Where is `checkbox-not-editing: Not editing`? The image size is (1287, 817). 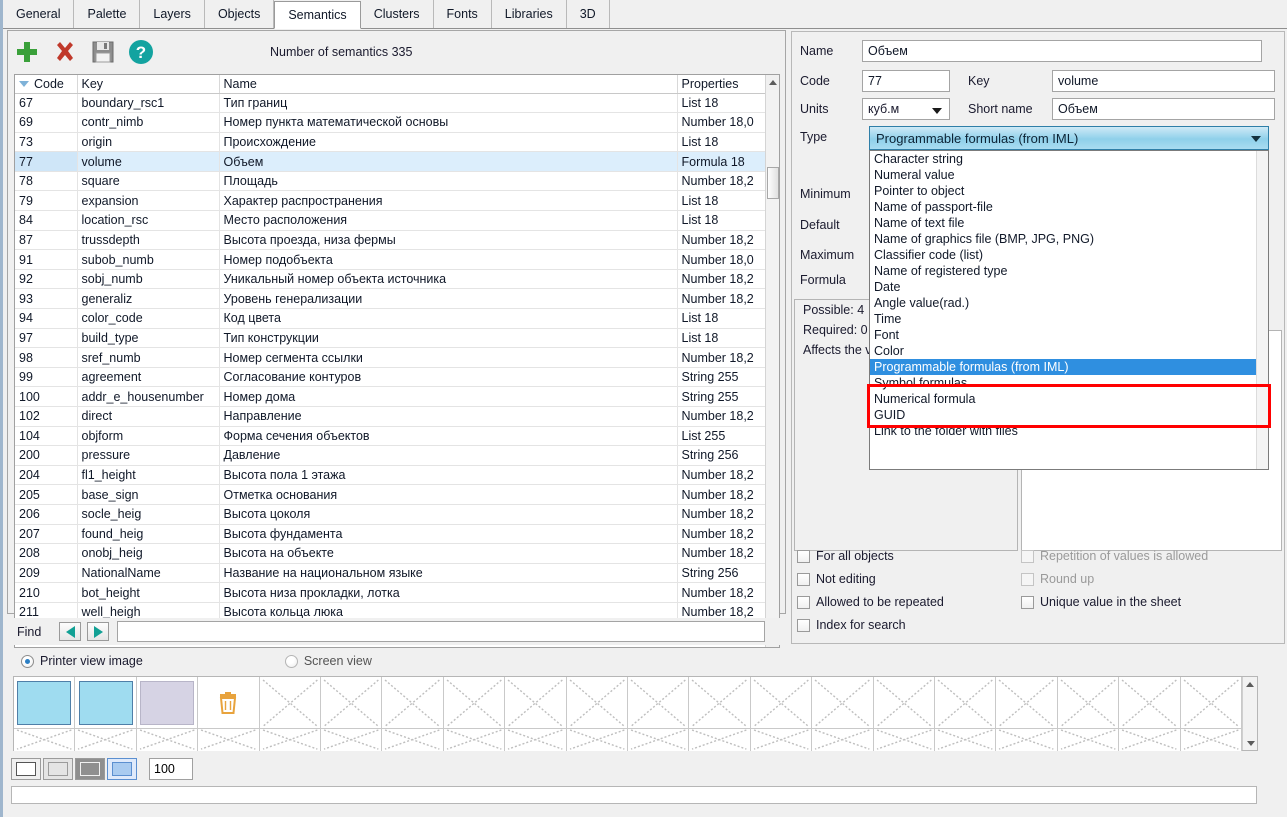
checkbox-not-editing: Not editing is located at coordinates (836, 579).